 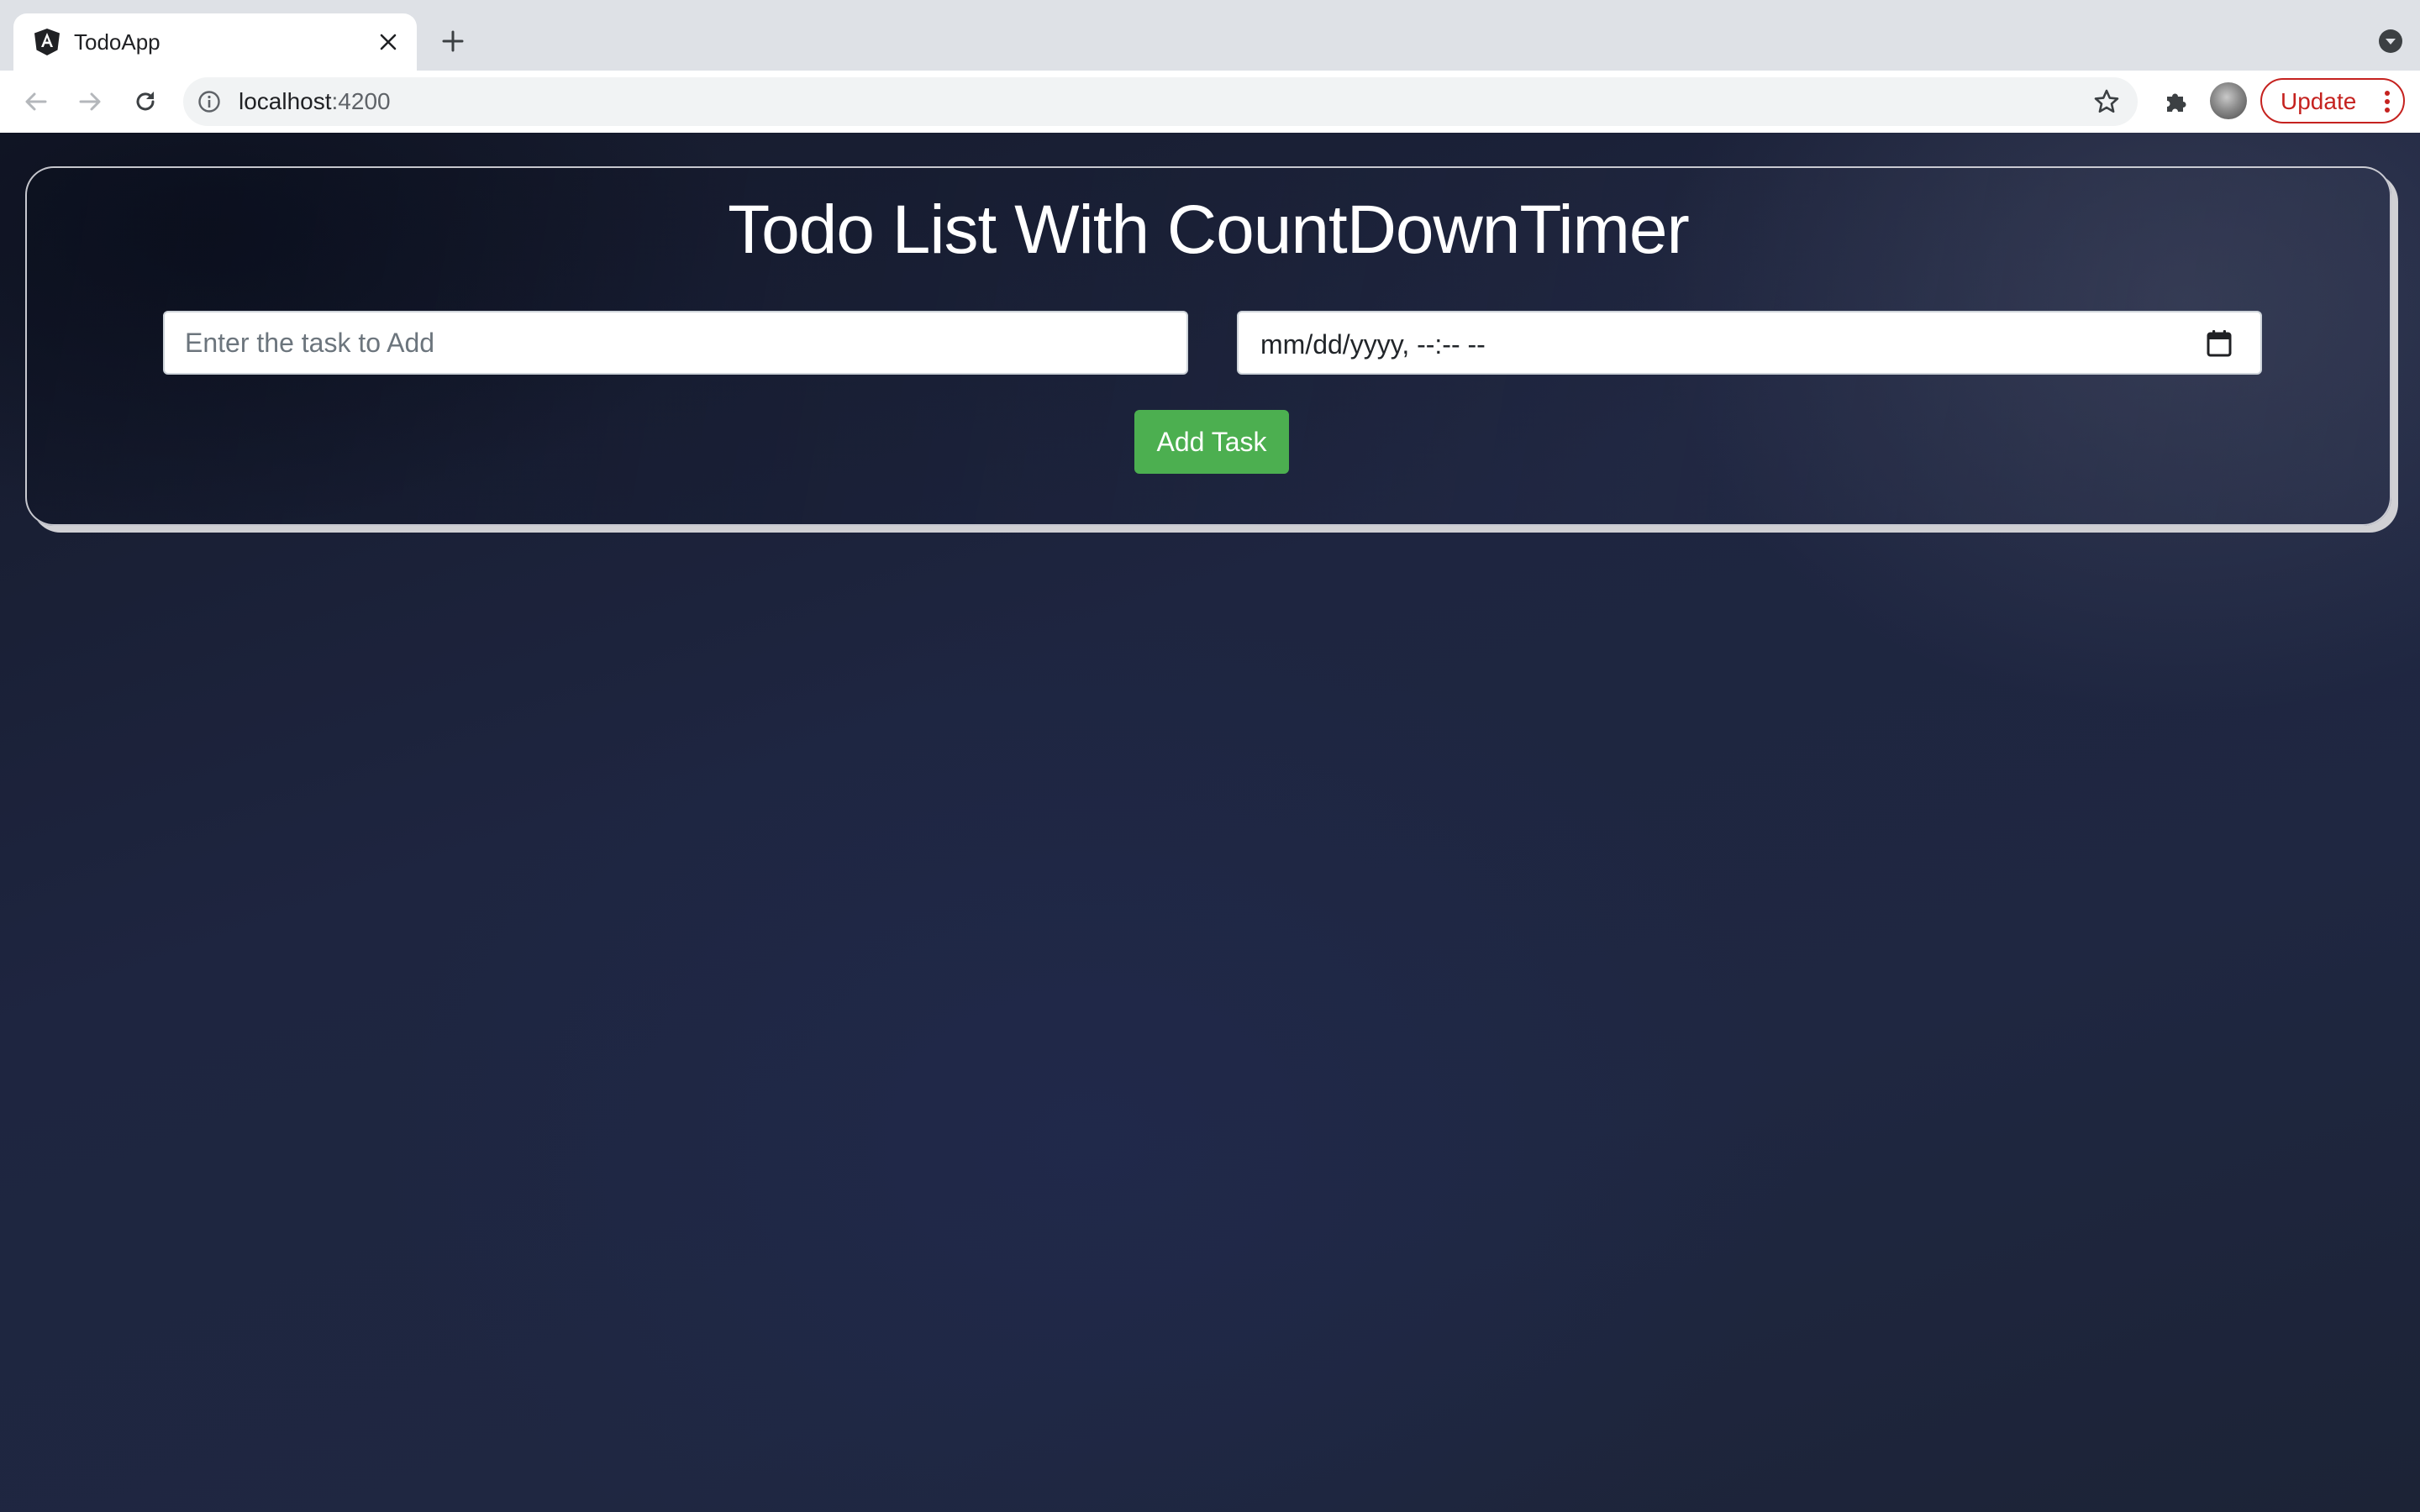 What do you see at coordinates (285, 101) in the screenshot?
I see `url-host: localhost` at bounding box center [285, 101].